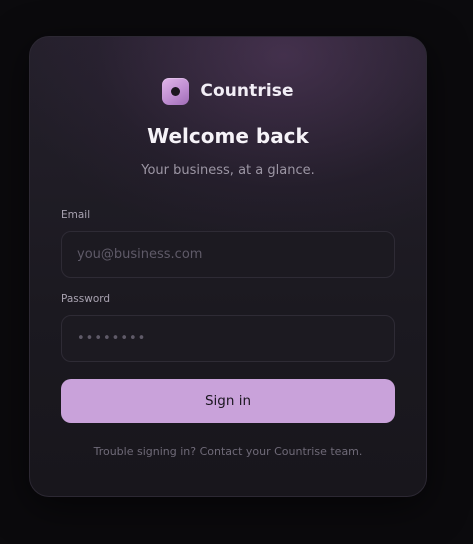 The image size is (473, 544). I want to click on page-subtitle: Your business, at a glance., so click(228, 170).